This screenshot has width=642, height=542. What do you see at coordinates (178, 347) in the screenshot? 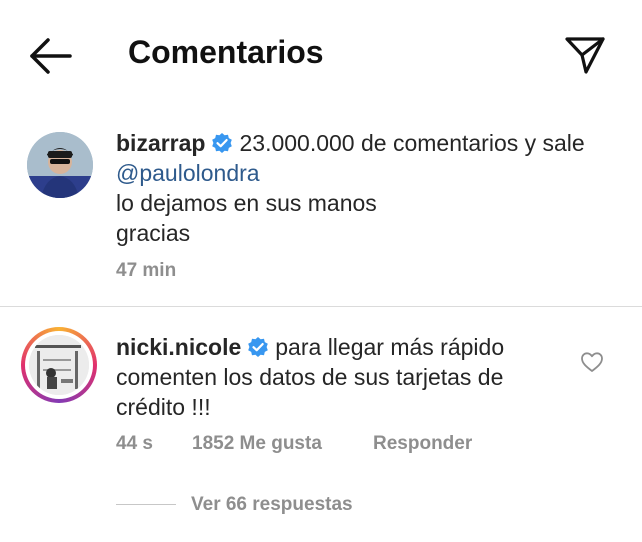
I see `username-nicki-nicole: nicki.nicole` at bounding box center [178, 347].